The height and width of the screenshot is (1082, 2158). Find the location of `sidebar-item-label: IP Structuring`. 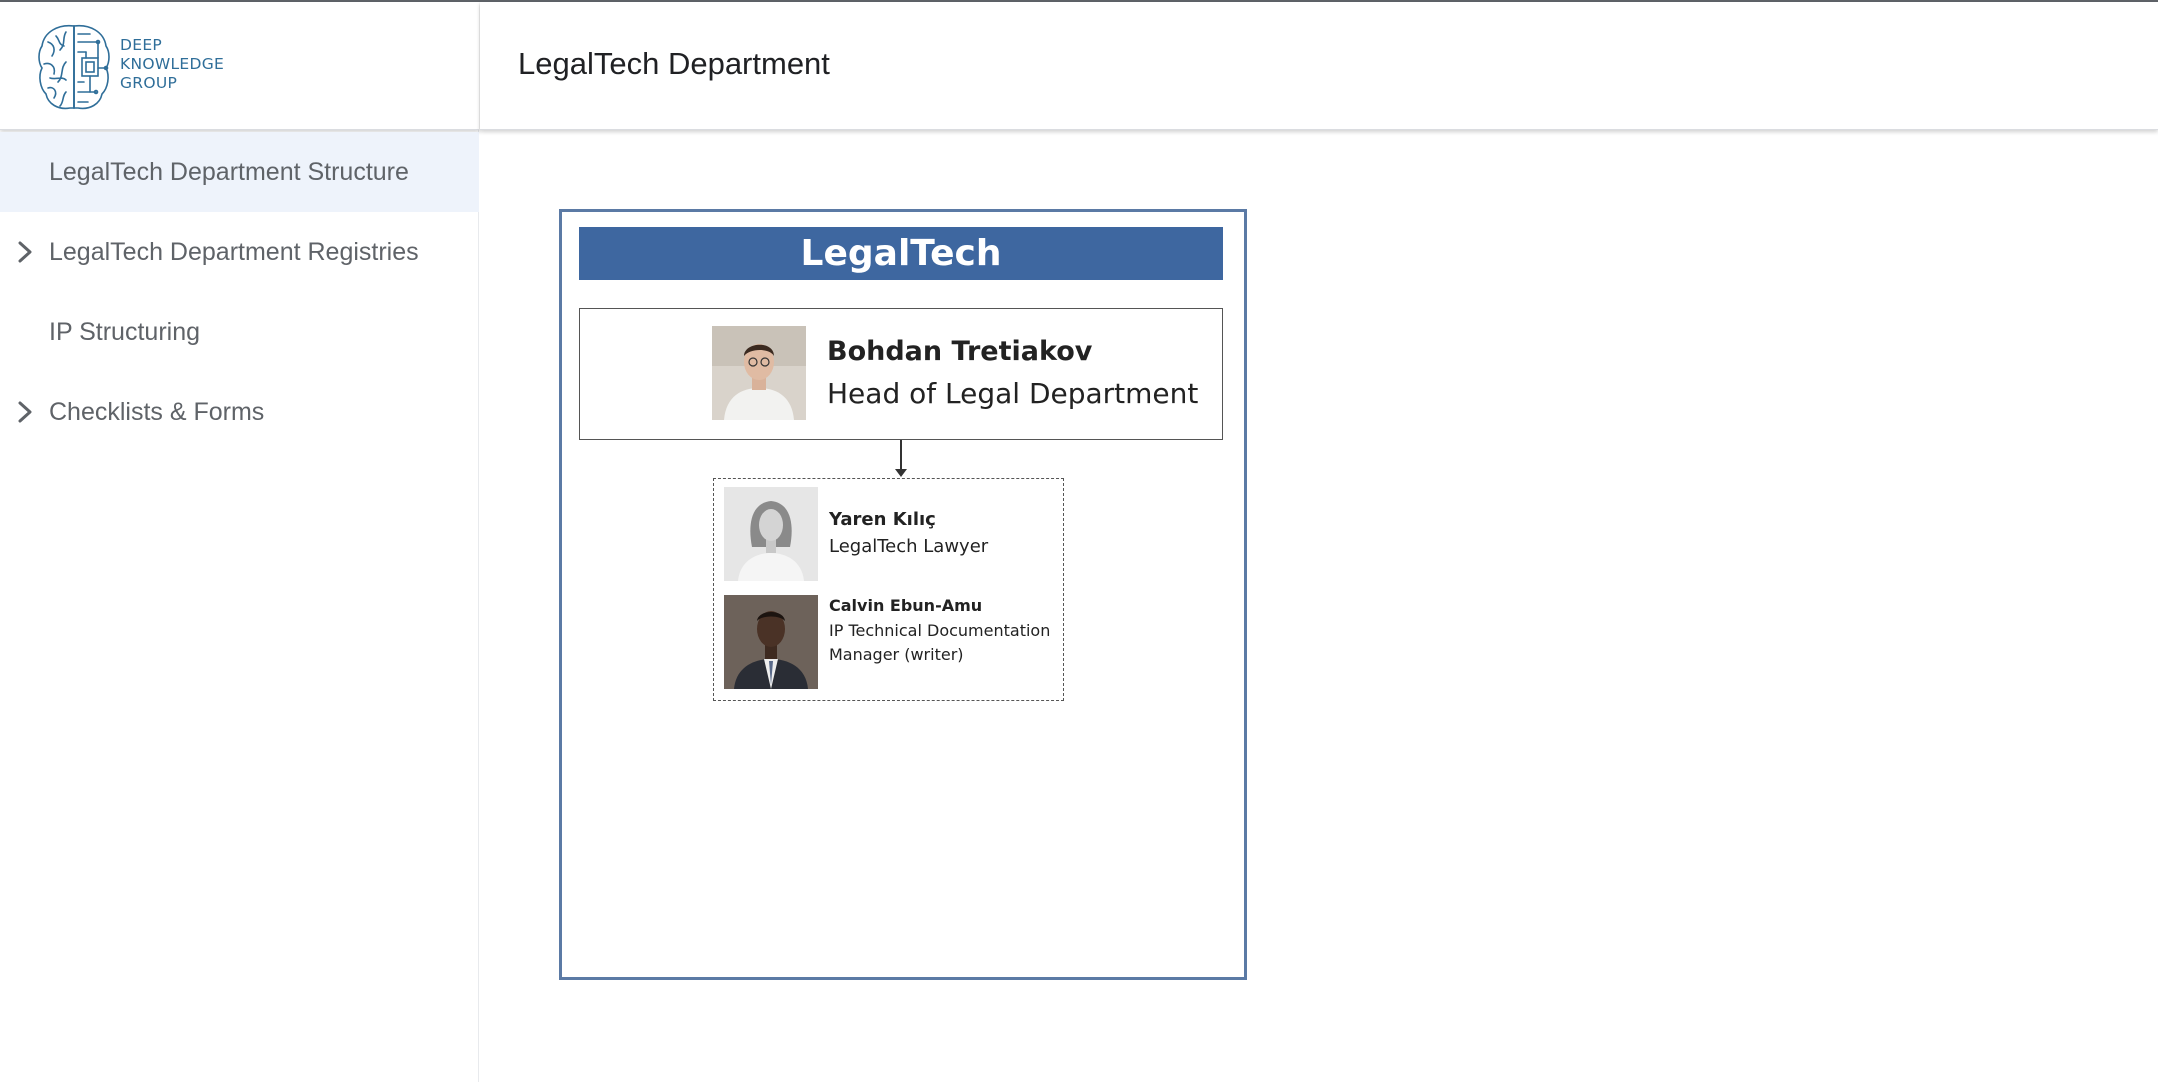

sidebar-item-label: IP Structuring is located at coordinates (125, 331).